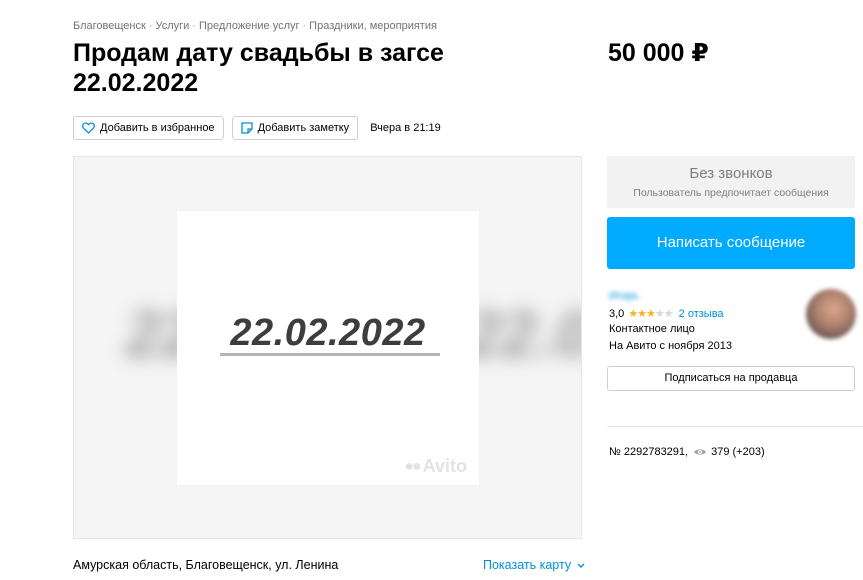 This screenshot has width=863, height=580. What do you see at coordinates (731, 378) in the screenshot?
I see `subscribe-seller-button: Подписаться на продавца` at bounding box center [731, 378].